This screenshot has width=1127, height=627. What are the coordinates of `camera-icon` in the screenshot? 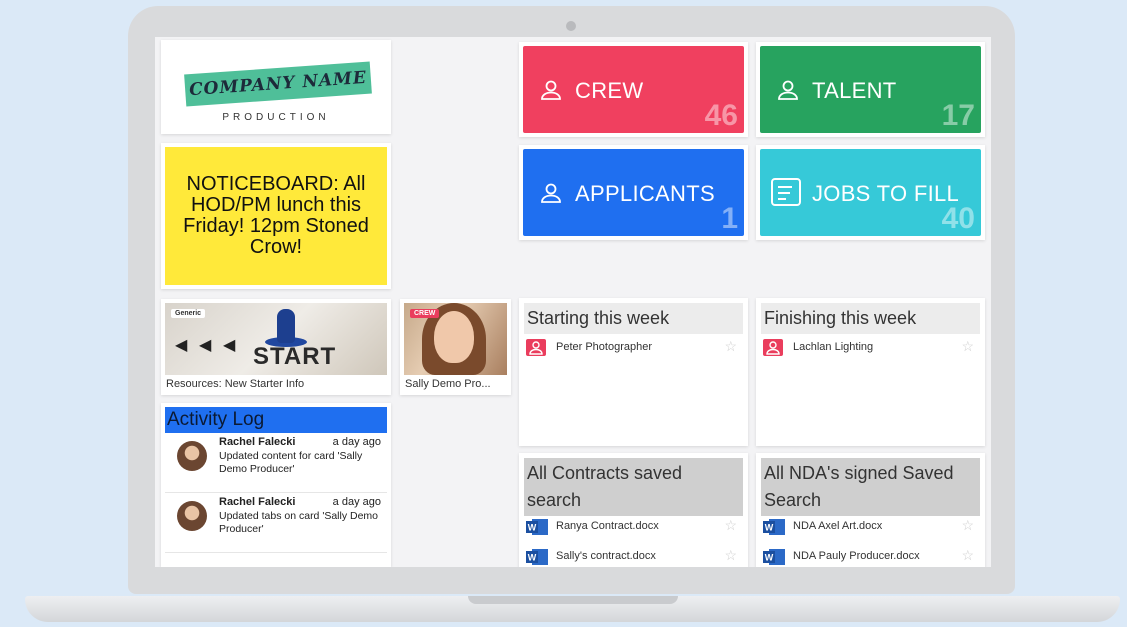 It's located at (571, 26).